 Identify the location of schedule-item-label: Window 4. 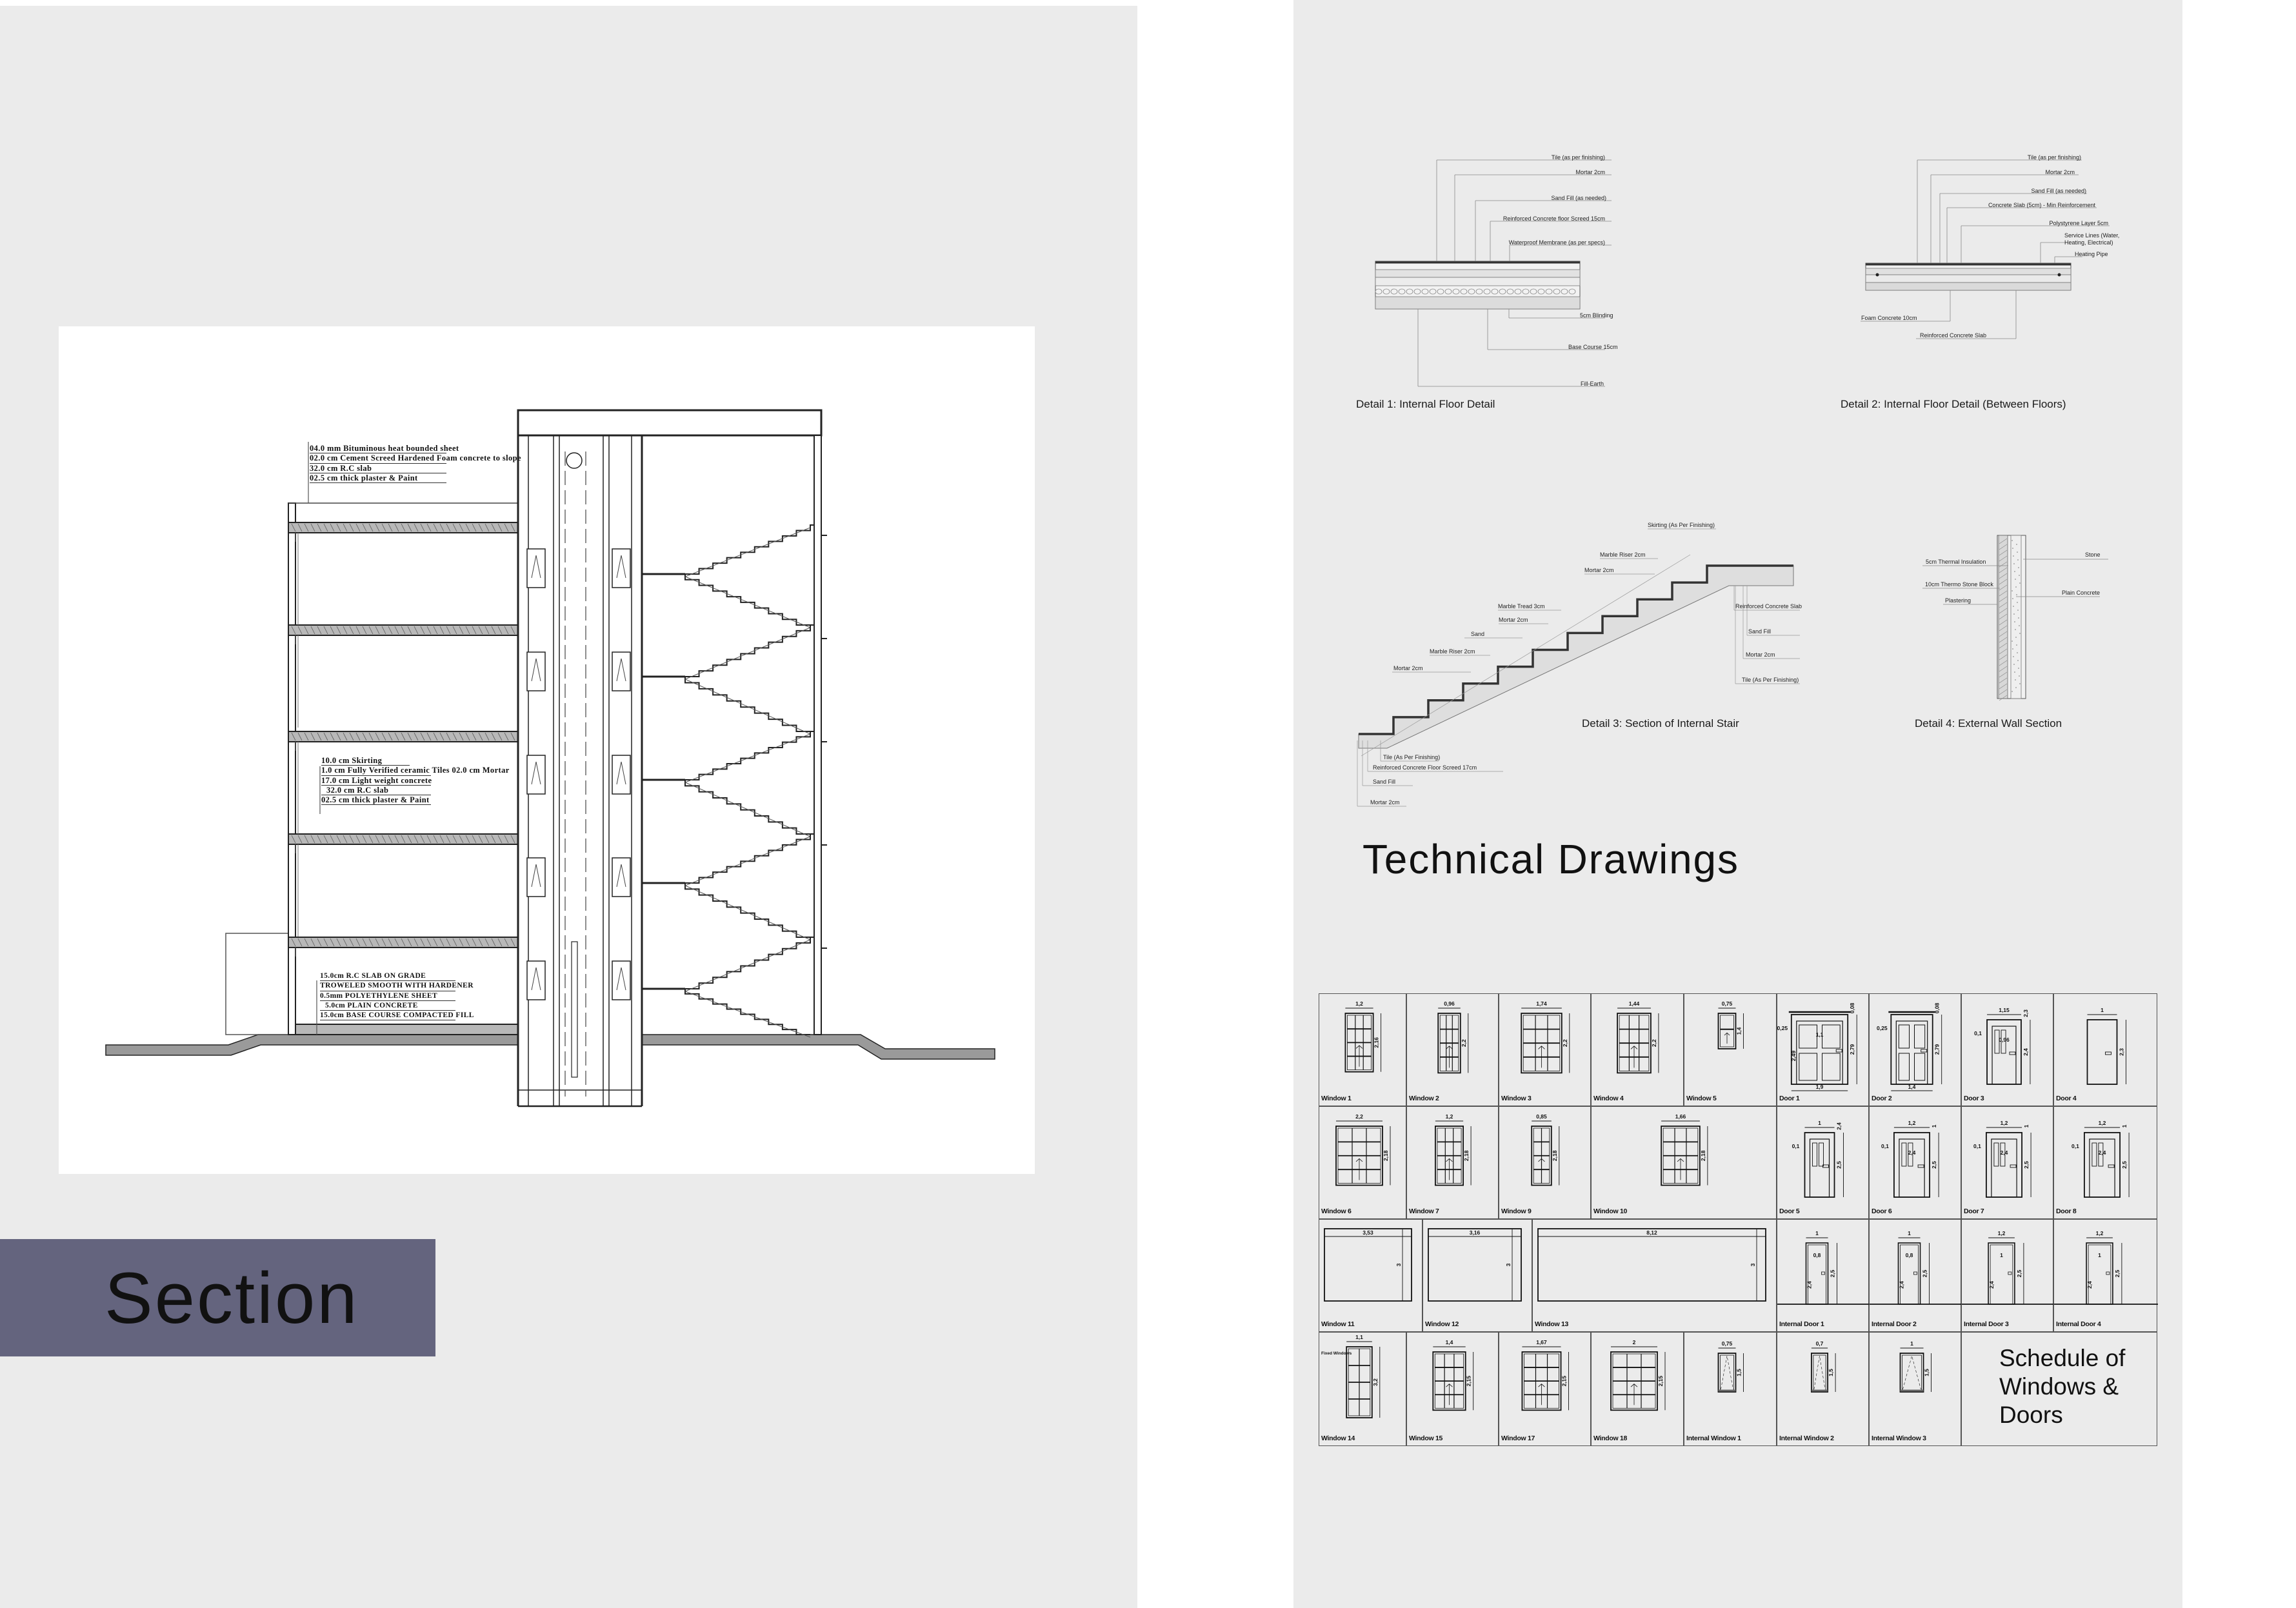
(1608, 1098).